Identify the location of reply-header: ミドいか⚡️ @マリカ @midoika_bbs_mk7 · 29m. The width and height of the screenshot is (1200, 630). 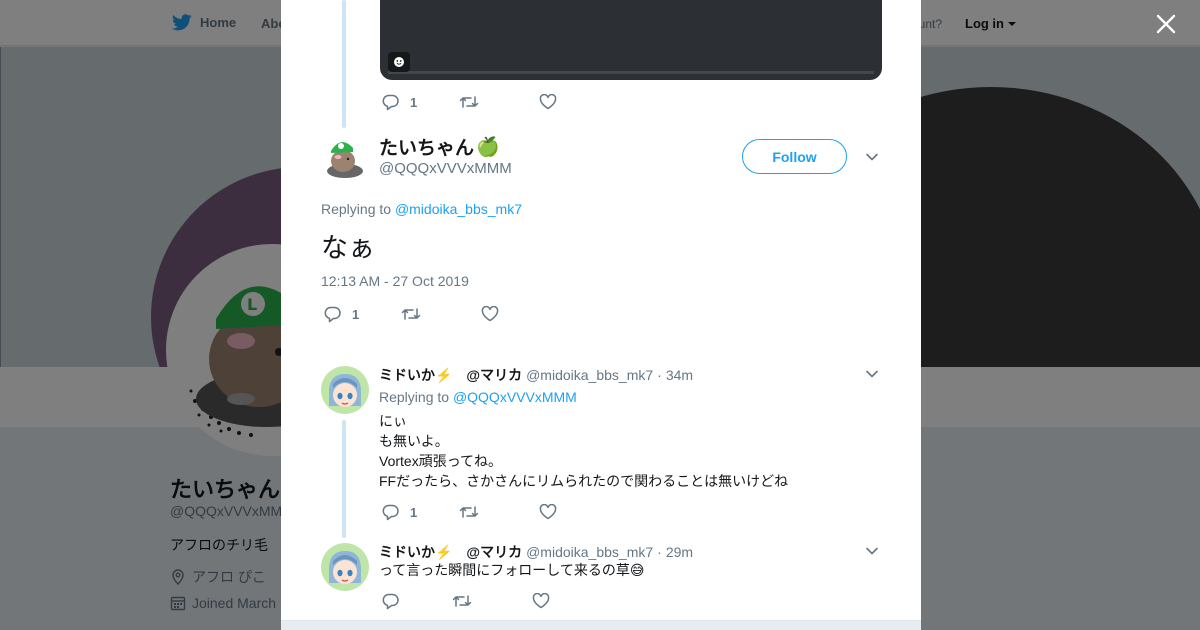
(536, 552).